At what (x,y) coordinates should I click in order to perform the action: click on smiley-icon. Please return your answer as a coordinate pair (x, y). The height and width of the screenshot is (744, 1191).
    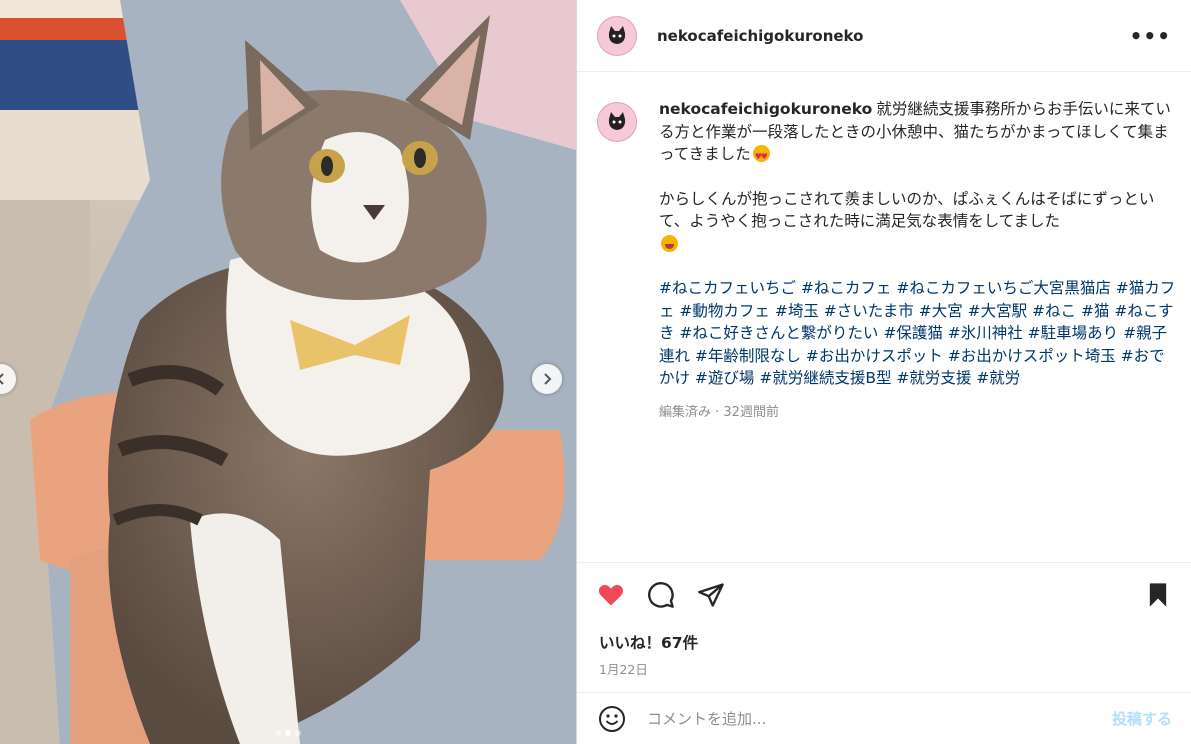
    Looking at the image, I should click on (612, 718).